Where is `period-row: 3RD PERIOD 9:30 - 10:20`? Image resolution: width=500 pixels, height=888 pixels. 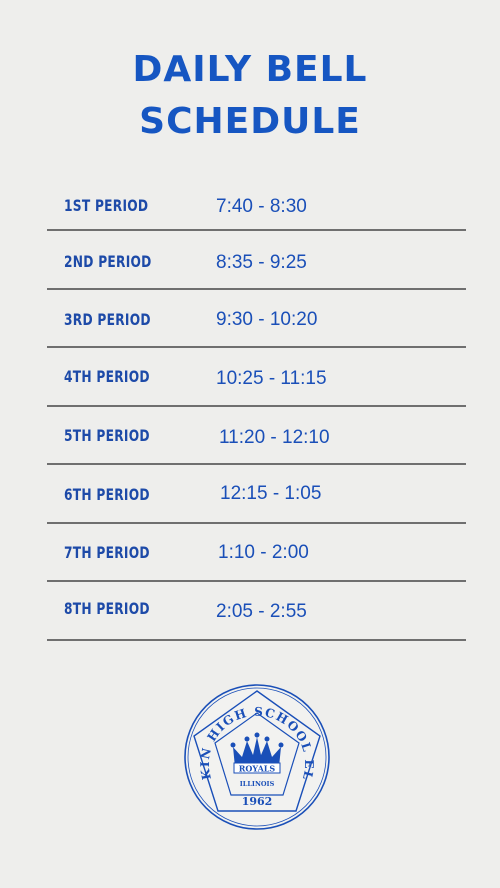 period-row: 3RD PERIOD 9:30 - 10:20 is located at coordinates (256, 320).